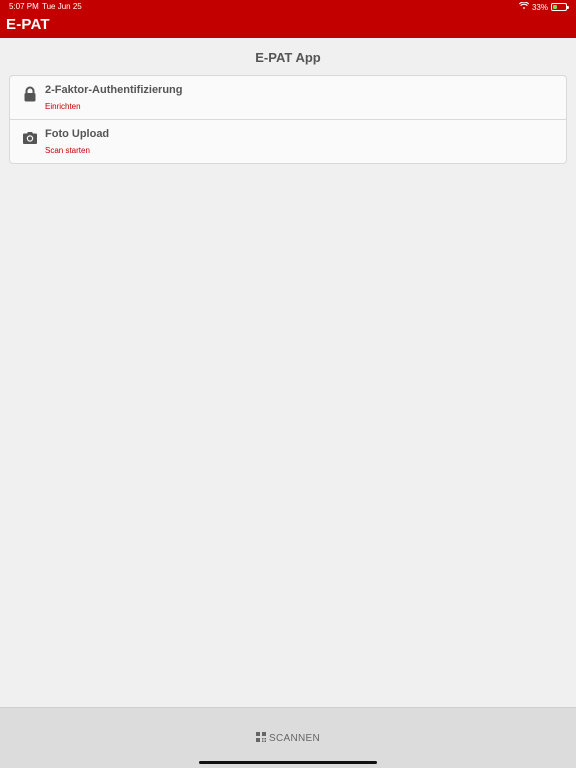 The width and height of the screenshot is (576, 768). What do you see at coordinates (288, 98) in the screenshot?
I see `list-item-2fa: 2-Faktor-Authentifizierung Einrichten` at bounding box center [288, 98].